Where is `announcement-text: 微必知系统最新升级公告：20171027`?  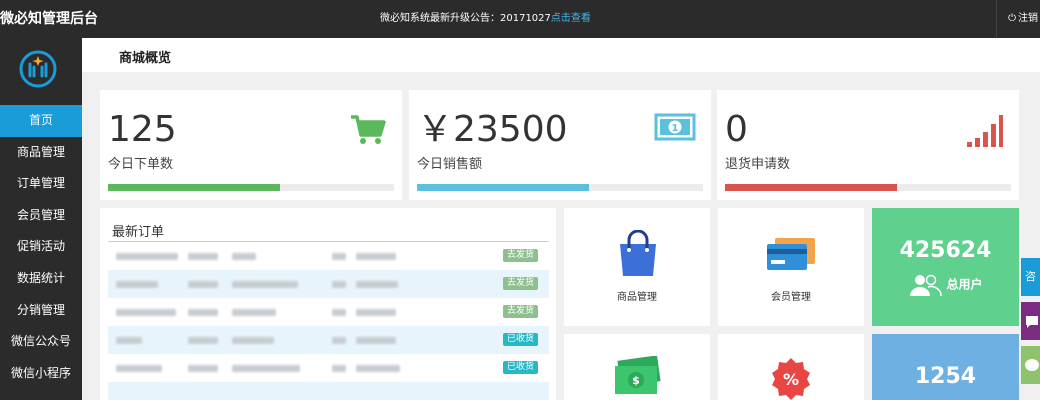 announcement-text: 微必知系统最新升级公告：20171027 is located at coordinates (465, 18).